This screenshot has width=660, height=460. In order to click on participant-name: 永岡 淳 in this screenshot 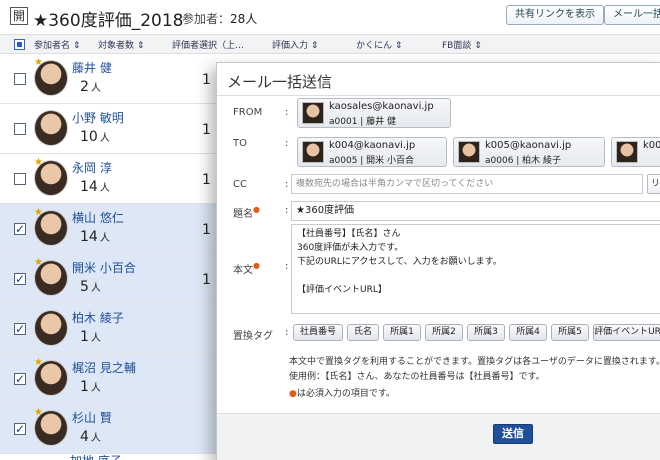, I will do `click(92, 167)`.